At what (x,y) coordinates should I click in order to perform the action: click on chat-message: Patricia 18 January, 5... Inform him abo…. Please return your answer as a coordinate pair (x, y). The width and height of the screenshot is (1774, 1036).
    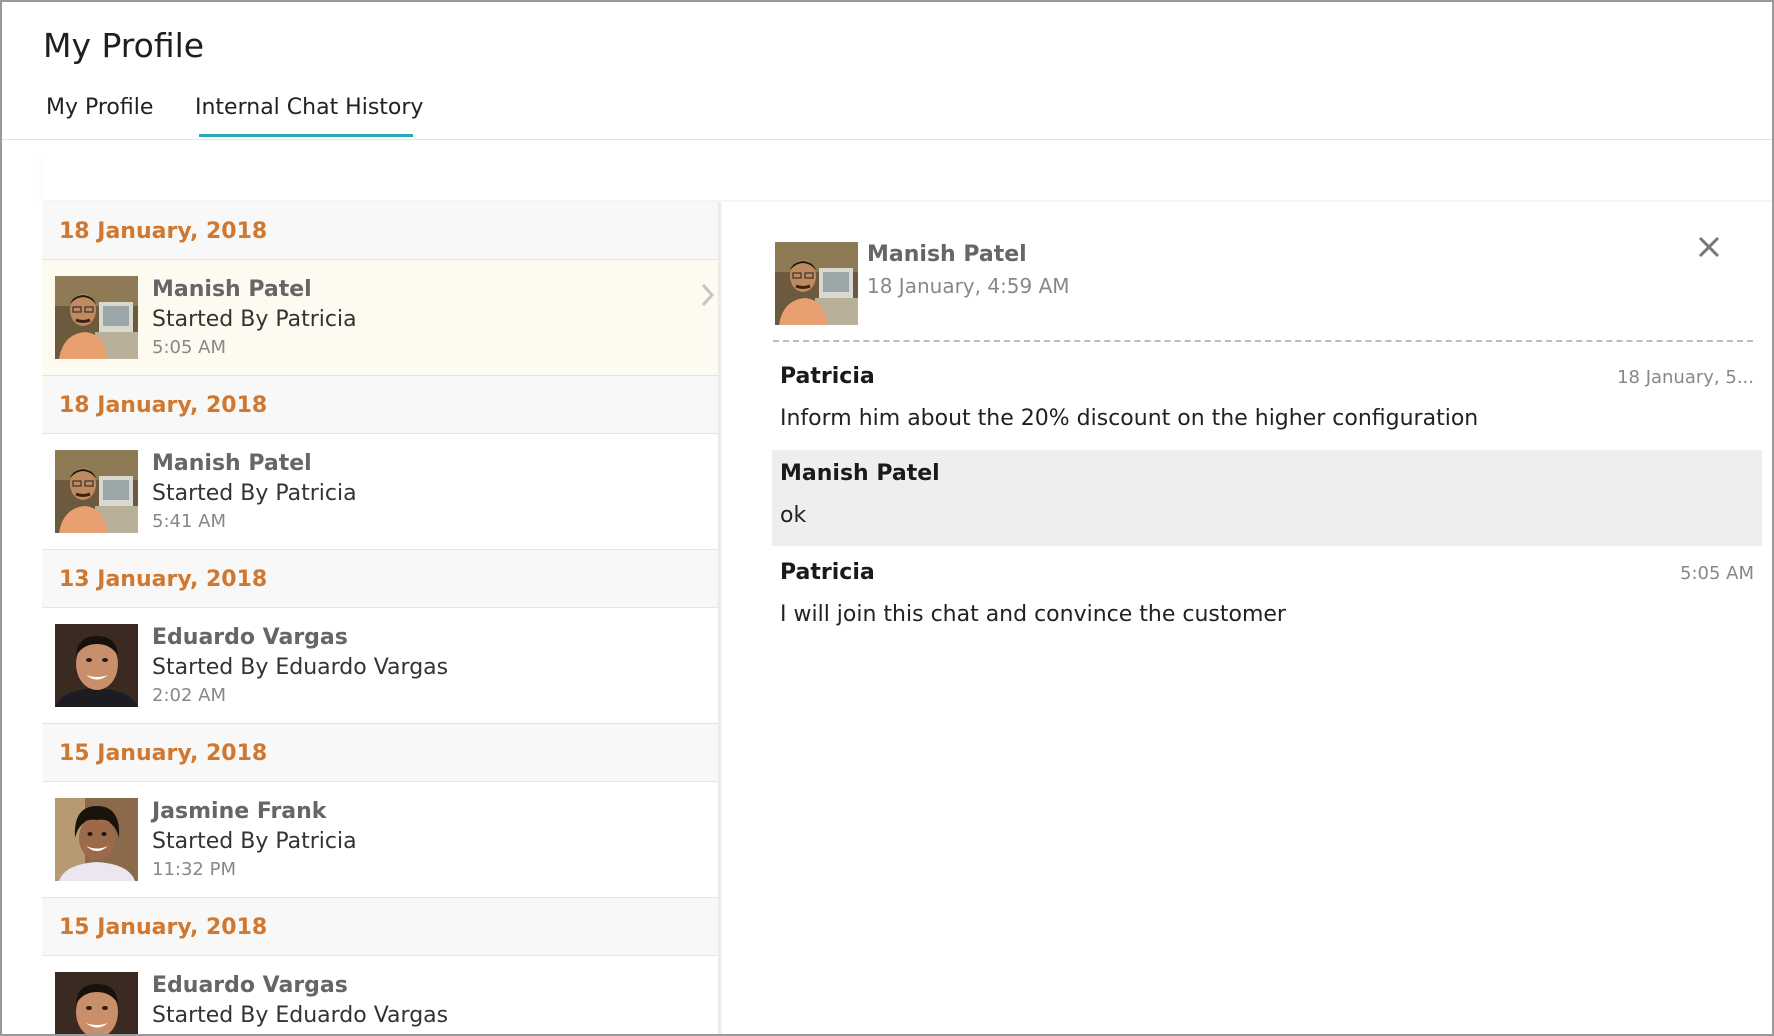
    Looking at the image, I should click on (1267, 398).